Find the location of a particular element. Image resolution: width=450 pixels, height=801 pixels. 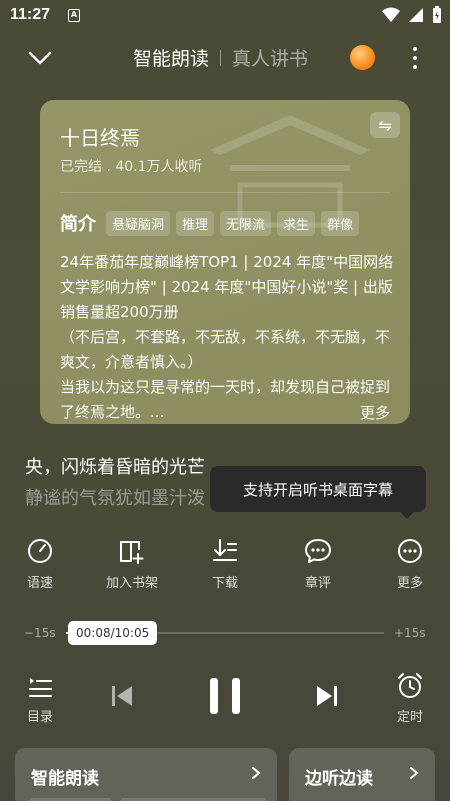

top-nav: 智能朗读 真人讲书 is located at coordinates (225, 58).